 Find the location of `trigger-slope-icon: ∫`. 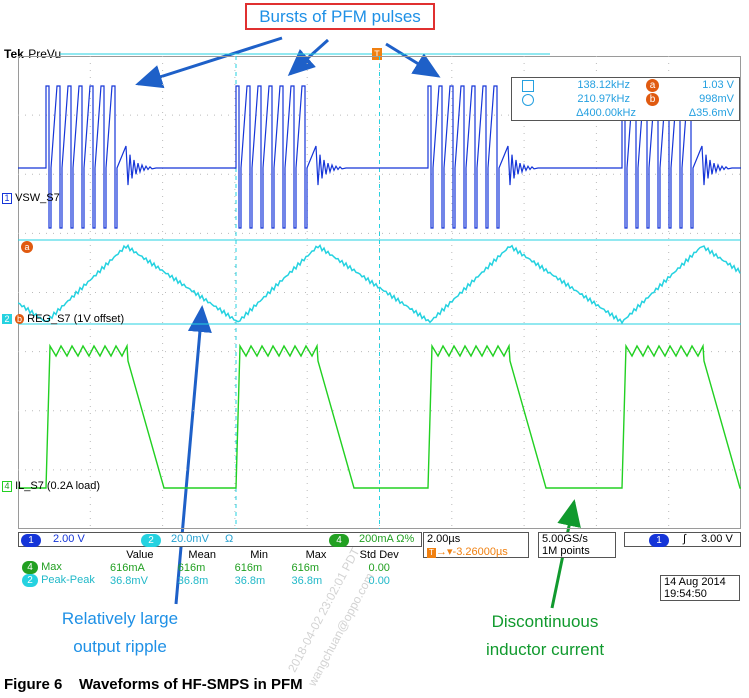

trigger-slope-icon: ∫ is located at coordinates (685, 539).